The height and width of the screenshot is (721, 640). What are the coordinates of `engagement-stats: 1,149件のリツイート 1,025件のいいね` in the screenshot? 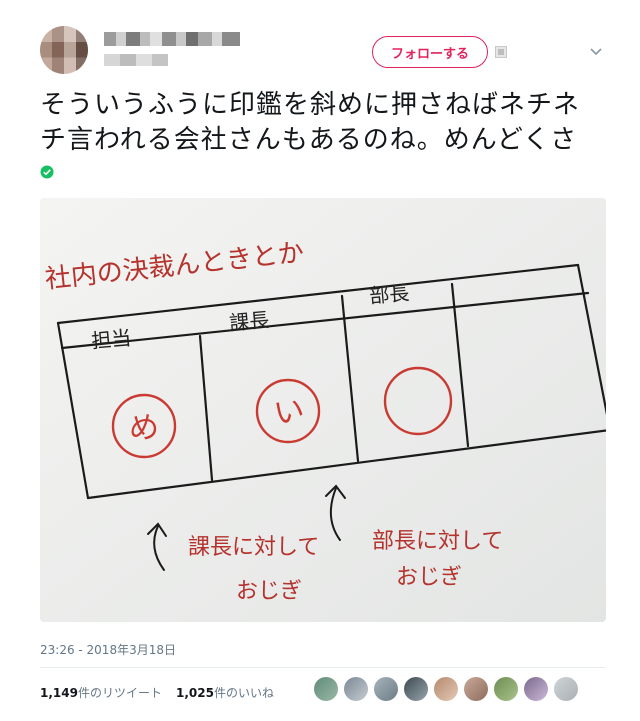 It's located at (157, 692).